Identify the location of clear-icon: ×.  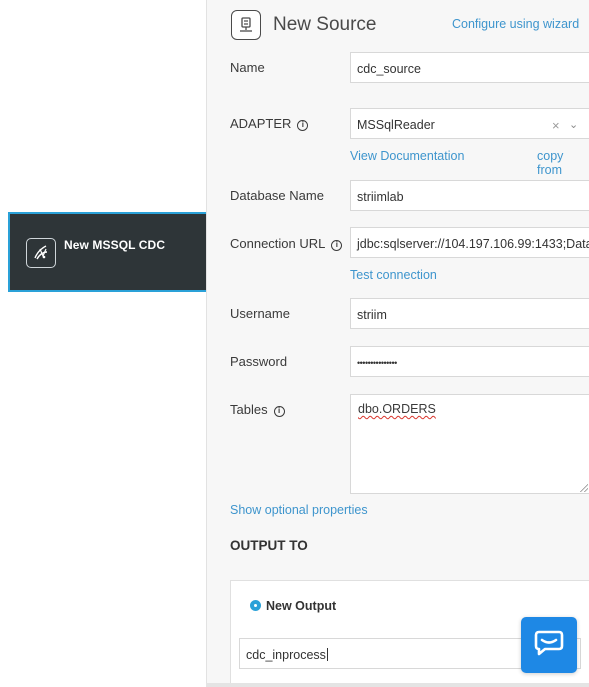
(556, 125).